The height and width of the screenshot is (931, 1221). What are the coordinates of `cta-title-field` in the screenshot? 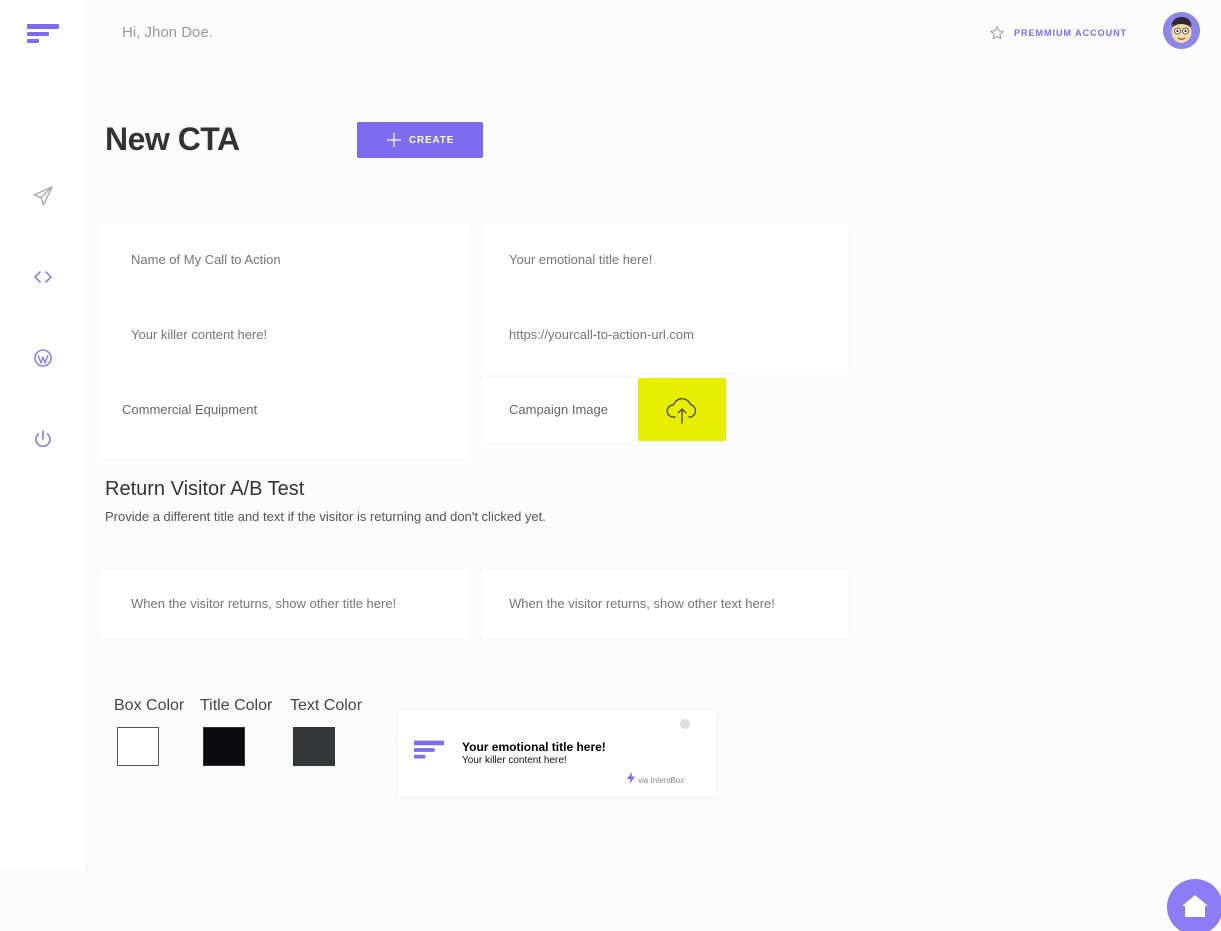 It's located at (669, 259).